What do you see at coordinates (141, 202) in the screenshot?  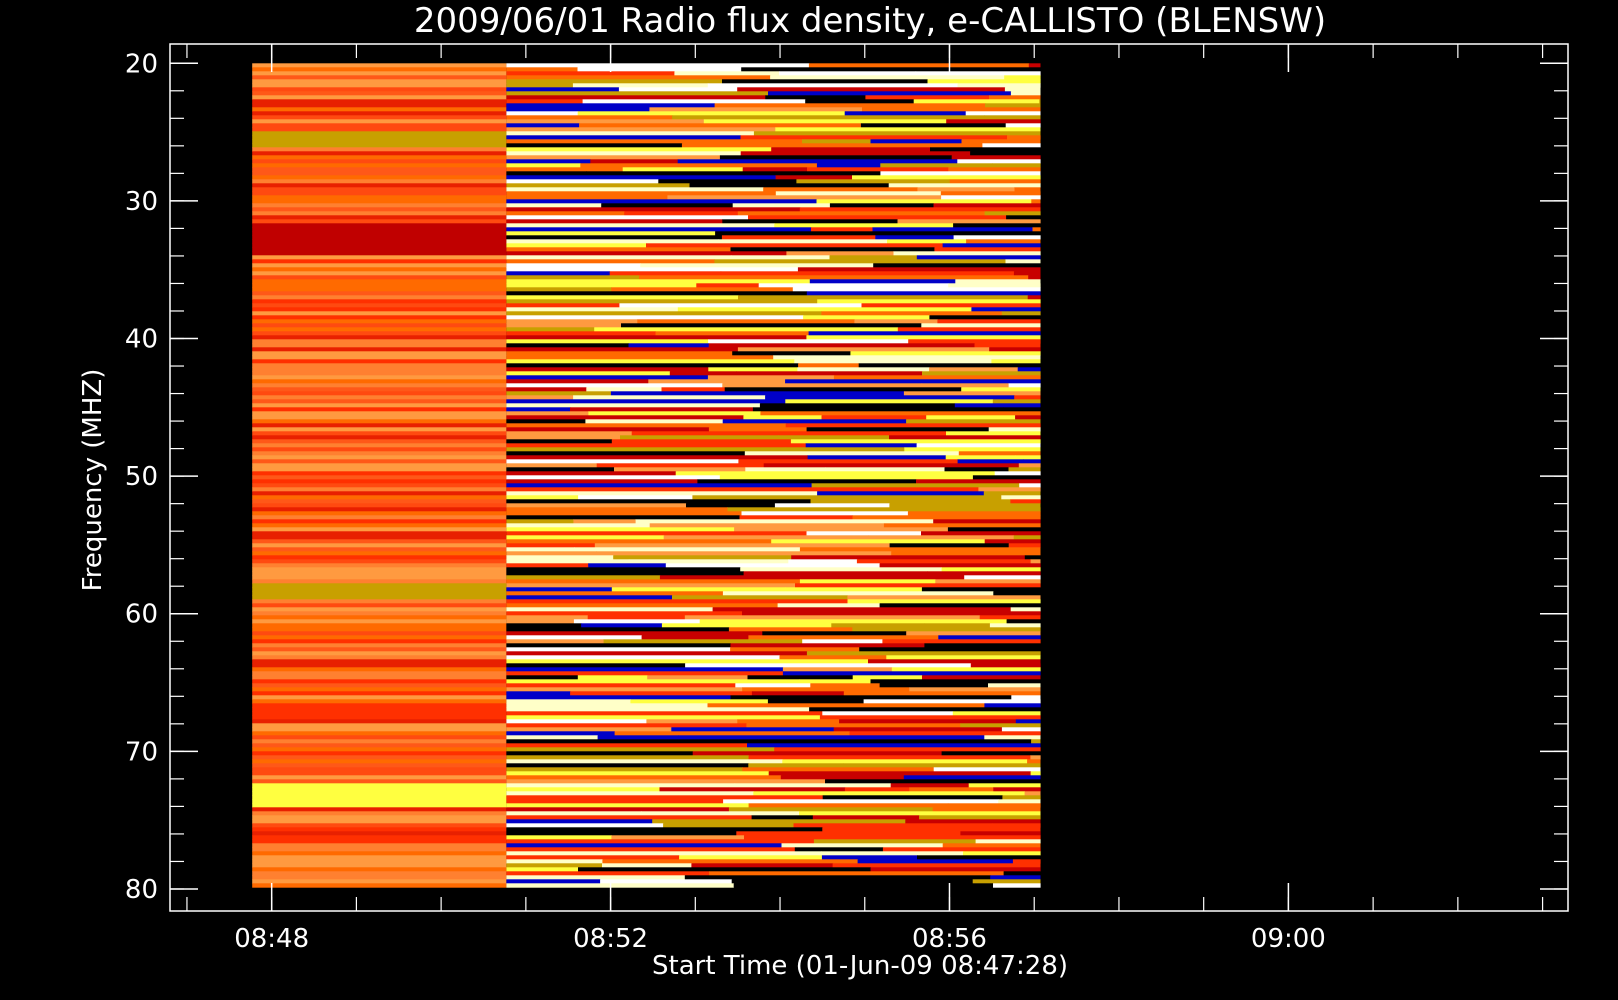 I see `y-tick-label: 30` at bounding box center [141, 202].